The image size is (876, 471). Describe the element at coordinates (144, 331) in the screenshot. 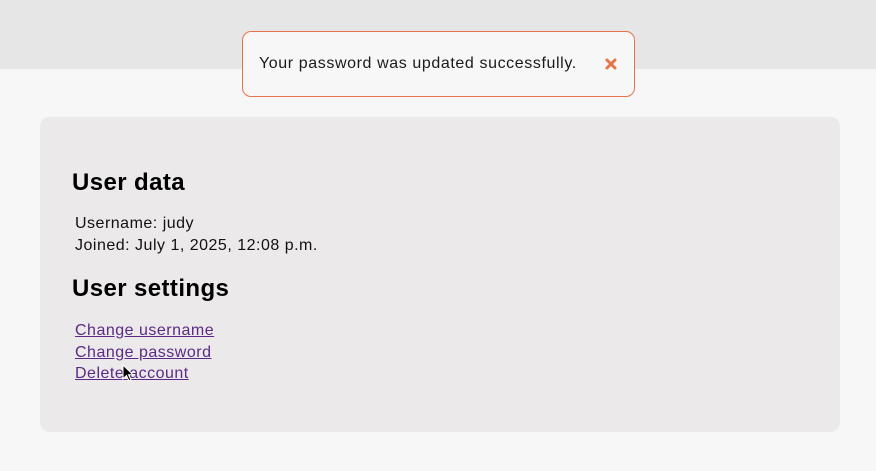

I see `change-username-link: Change username` at that location.